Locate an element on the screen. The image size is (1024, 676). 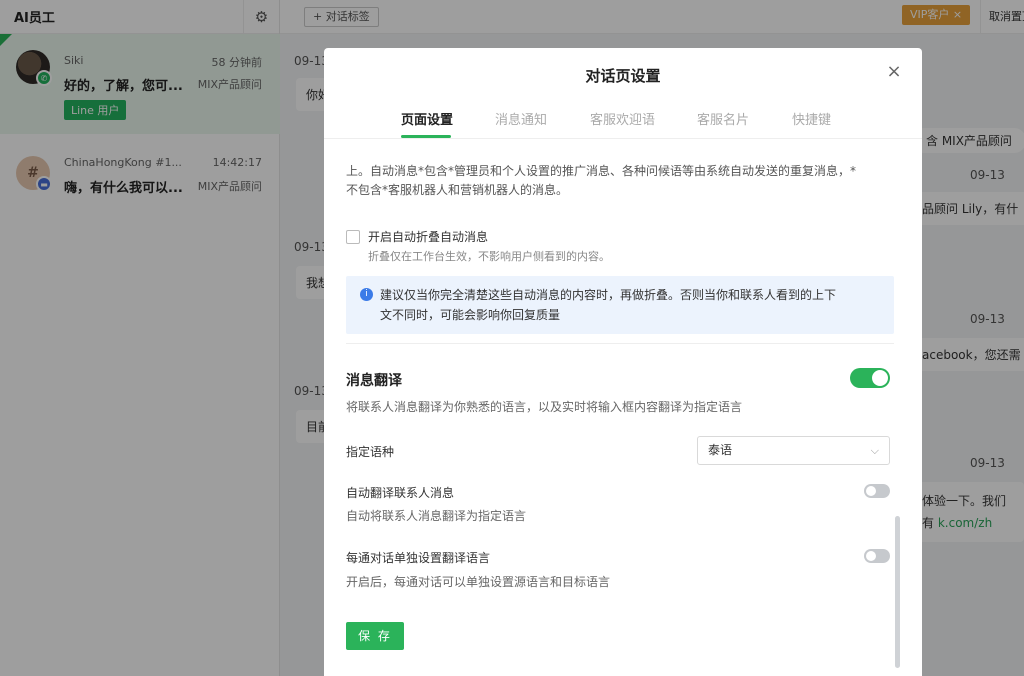
auto-fold-option: 开启自动折叠自动消息 折叠仅在工作台生效，不影响用户侧看到的内容。 is located at coordinates (478, 246).